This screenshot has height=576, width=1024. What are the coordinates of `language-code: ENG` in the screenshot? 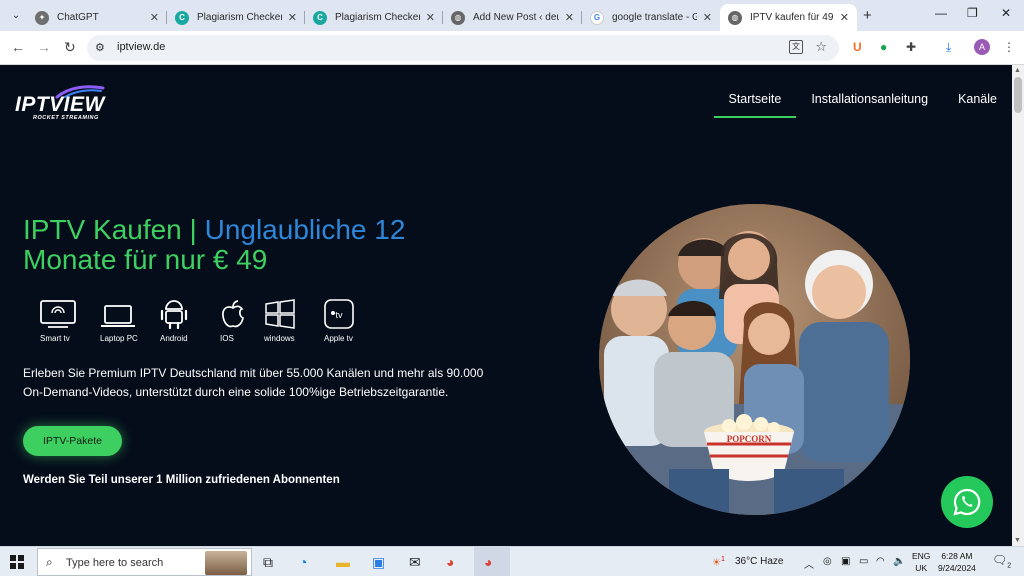 It's located at (921, 556).